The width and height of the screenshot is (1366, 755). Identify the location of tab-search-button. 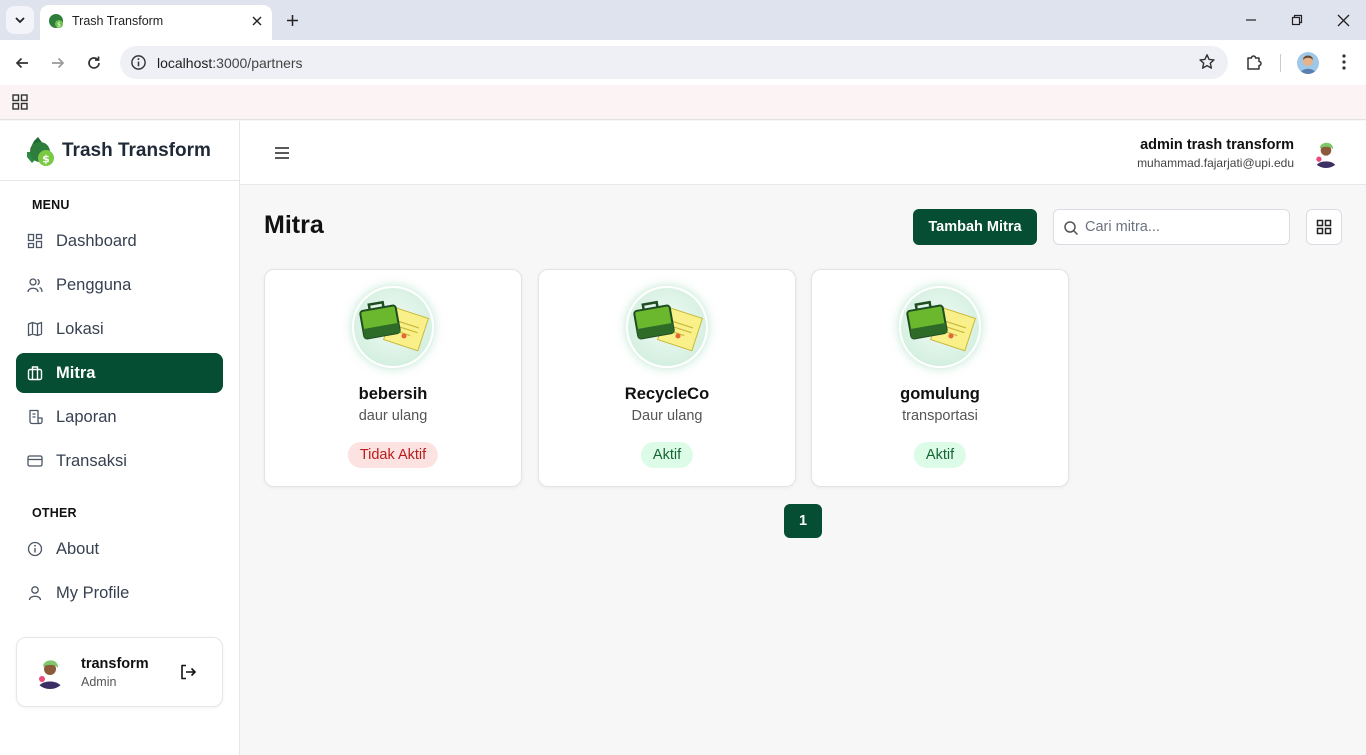
(20, 20).